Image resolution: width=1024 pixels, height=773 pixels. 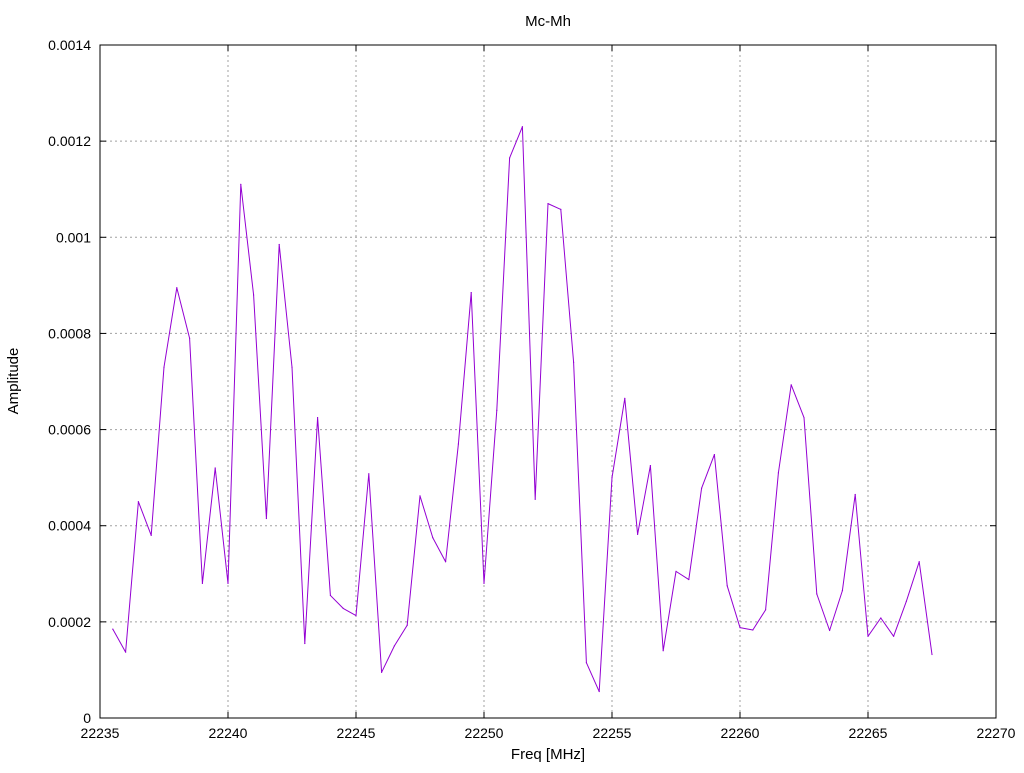 I want to click on y-tick-label: 0.0002, so click(x=69, y=622).